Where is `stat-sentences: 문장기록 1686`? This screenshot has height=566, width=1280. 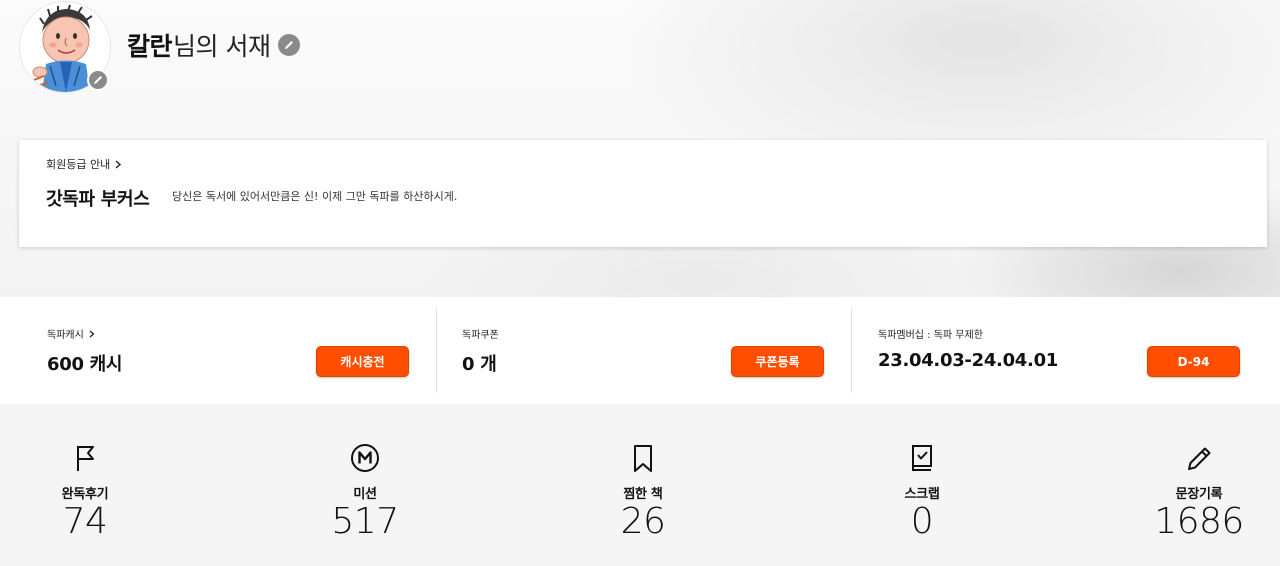 stat-sentences: 문장기록 1686 is located at coordinates (1194, 485).